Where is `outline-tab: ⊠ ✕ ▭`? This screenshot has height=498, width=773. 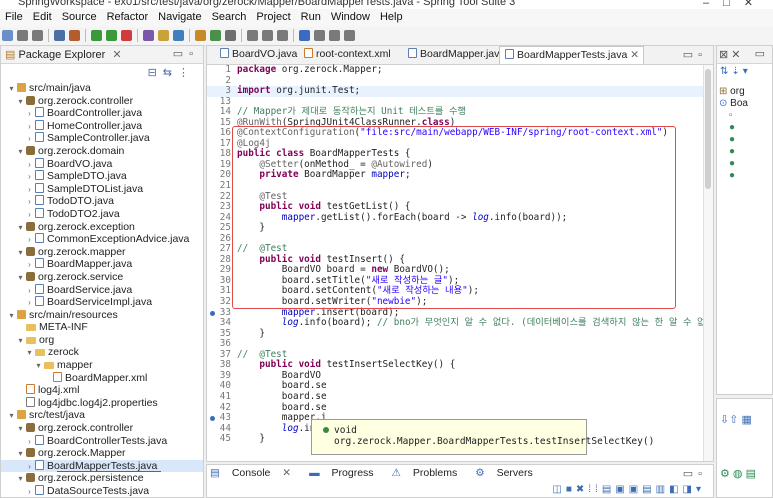
outline-tab: ⊠ ✕ ▭ is located at coordinates (744, 55).